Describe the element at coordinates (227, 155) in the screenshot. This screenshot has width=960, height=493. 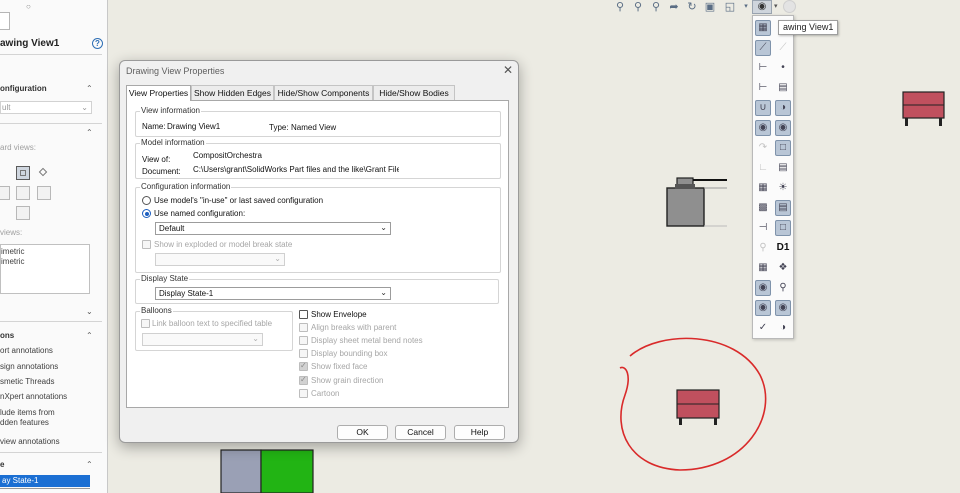
I see `view-of-value: CompositOrchestra` at that location.